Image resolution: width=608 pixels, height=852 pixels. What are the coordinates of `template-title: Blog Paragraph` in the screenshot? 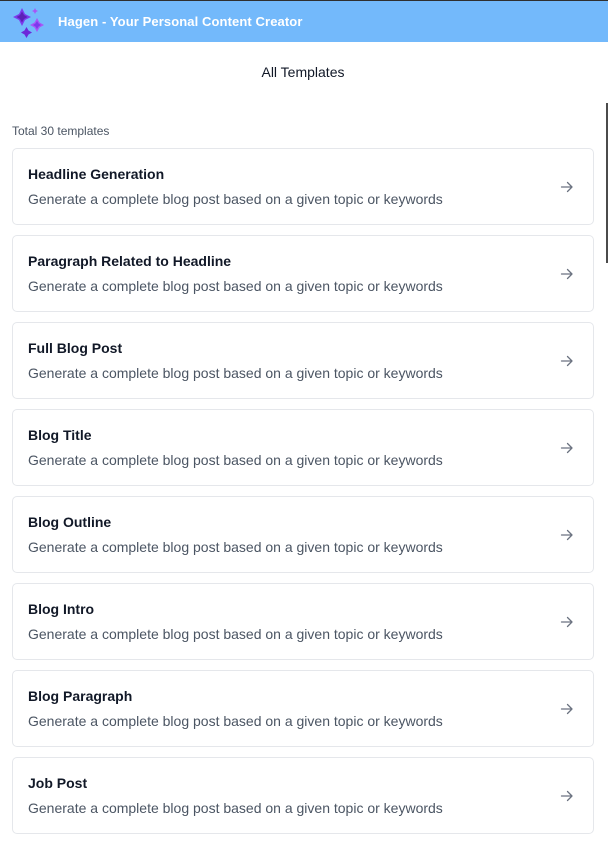 It's located at (80, 696).